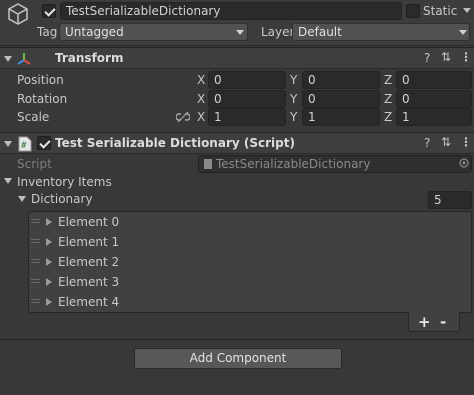 This screenshot has width=474, height=395. What do you see at coordinates (250, 222) in the screenshot?
I see `list-item: Element 0` at bounding box center [250, 222].